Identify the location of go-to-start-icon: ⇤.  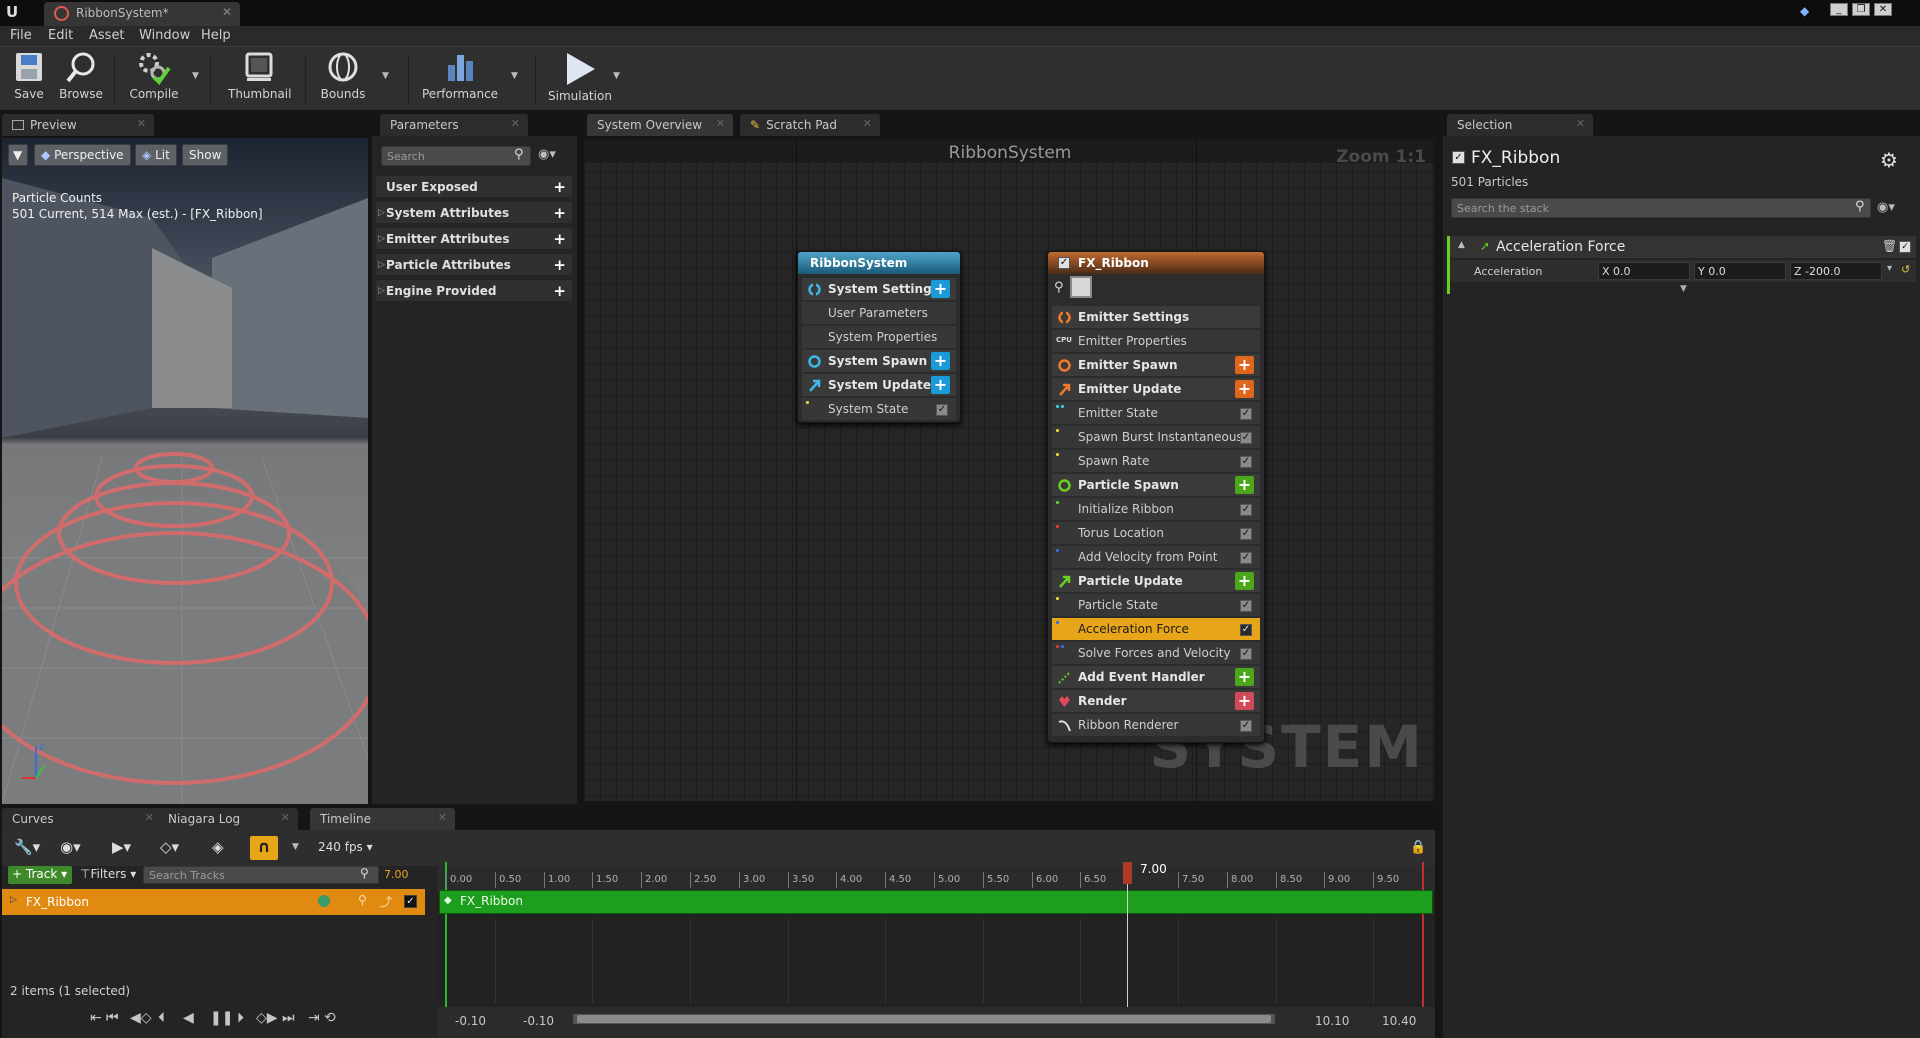
(96, 1018).